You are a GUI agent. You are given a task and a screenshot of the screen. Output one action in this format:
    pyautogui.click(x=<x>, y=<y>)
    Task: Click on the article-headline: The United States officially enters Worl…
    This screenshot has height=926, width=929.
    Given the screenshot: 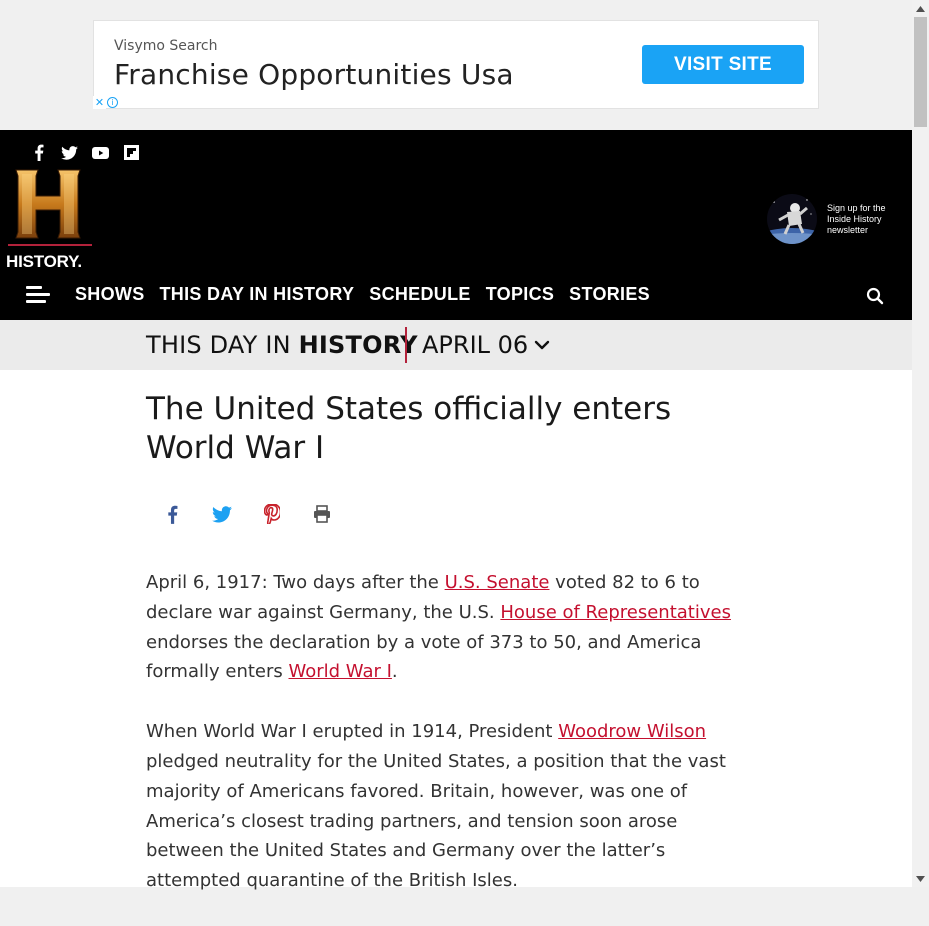 What is the action you would take?
    pyautogui.click(x=409, y=428)
    